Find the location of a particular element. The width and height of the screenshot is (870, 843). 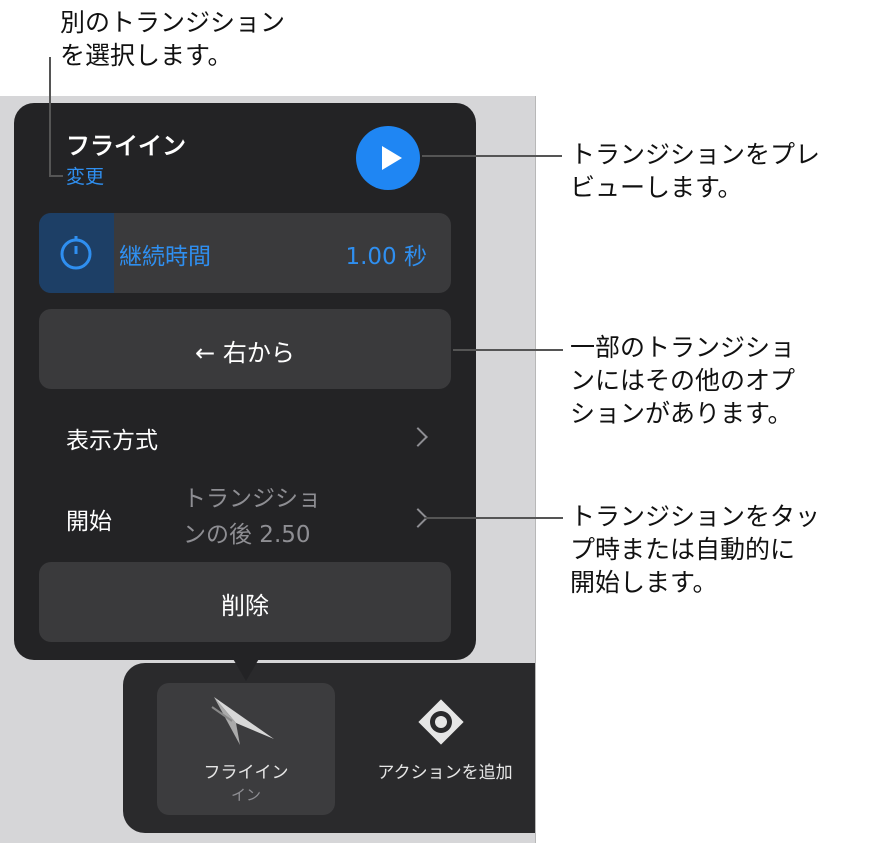

start-row: 開始 トランジショ ンの後 2.50 is located at coordinates (245, 516).